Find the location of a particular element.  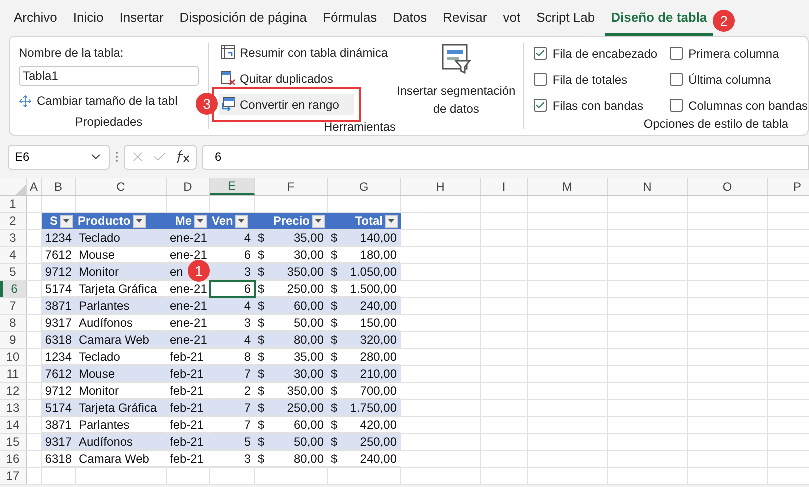

table-cell: 3 is located at coordinates (247, 271).